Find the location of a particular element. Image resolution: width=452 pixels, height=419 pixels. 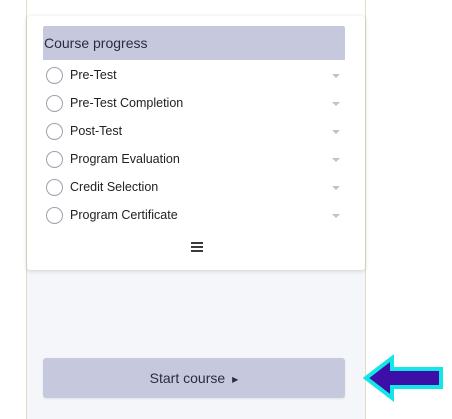

progress-step-credit-selection: Credit Selection is located at coordinates (196, 189).